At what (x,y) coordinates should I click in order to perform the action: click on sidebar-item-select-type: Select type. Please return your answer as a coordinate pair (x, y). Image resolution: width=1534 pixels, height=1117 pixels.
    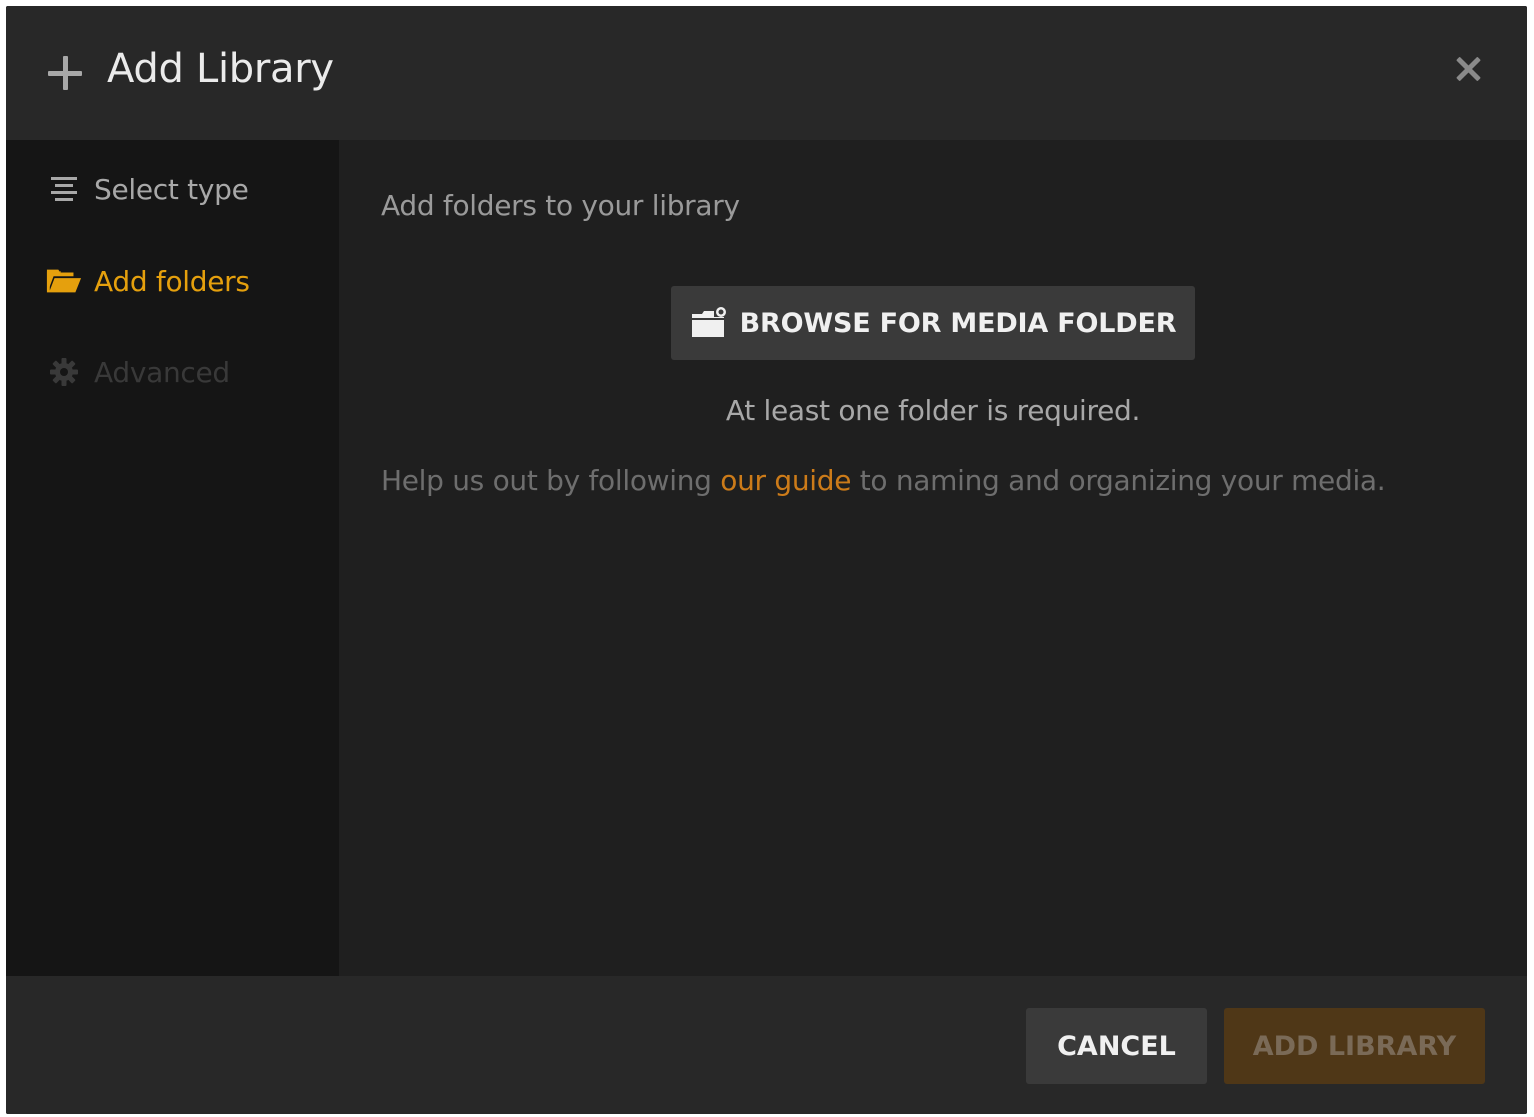
    Looking at the image, I should click on (147, 189).